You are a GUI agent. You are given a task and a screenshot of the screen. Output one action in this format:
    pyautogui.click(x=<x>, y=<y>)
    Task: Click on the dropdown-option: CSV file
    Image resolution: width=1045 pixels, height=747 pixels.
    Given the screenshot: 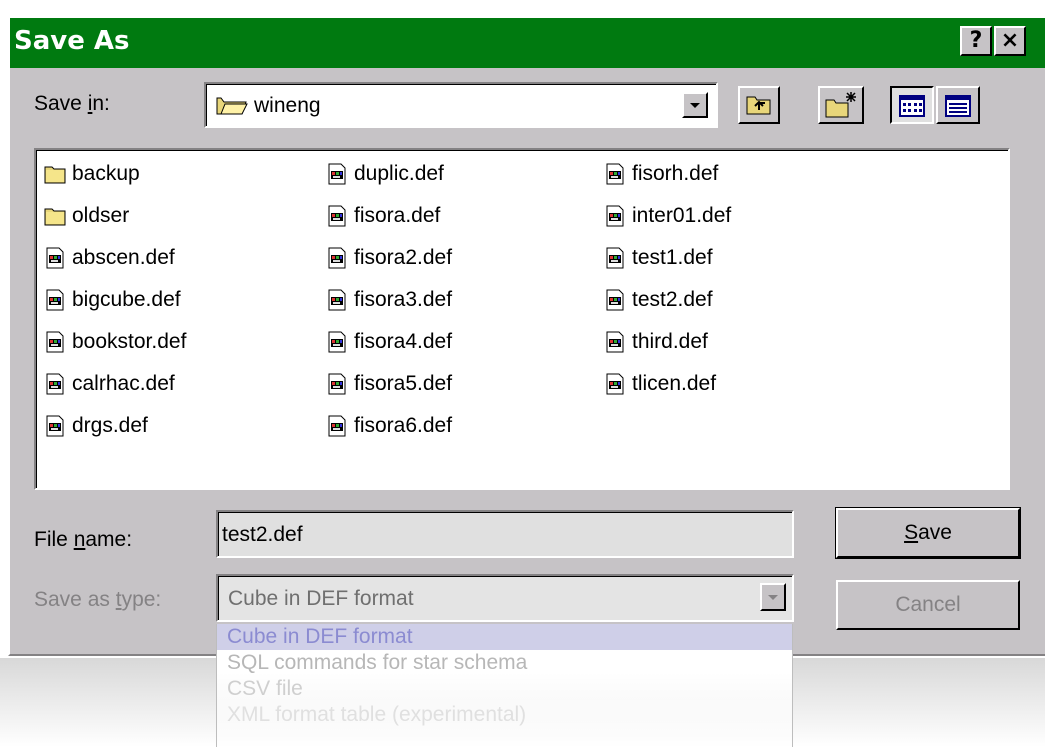 What is the action you would take?
    pyautogui.click(x=504, y=689)
    